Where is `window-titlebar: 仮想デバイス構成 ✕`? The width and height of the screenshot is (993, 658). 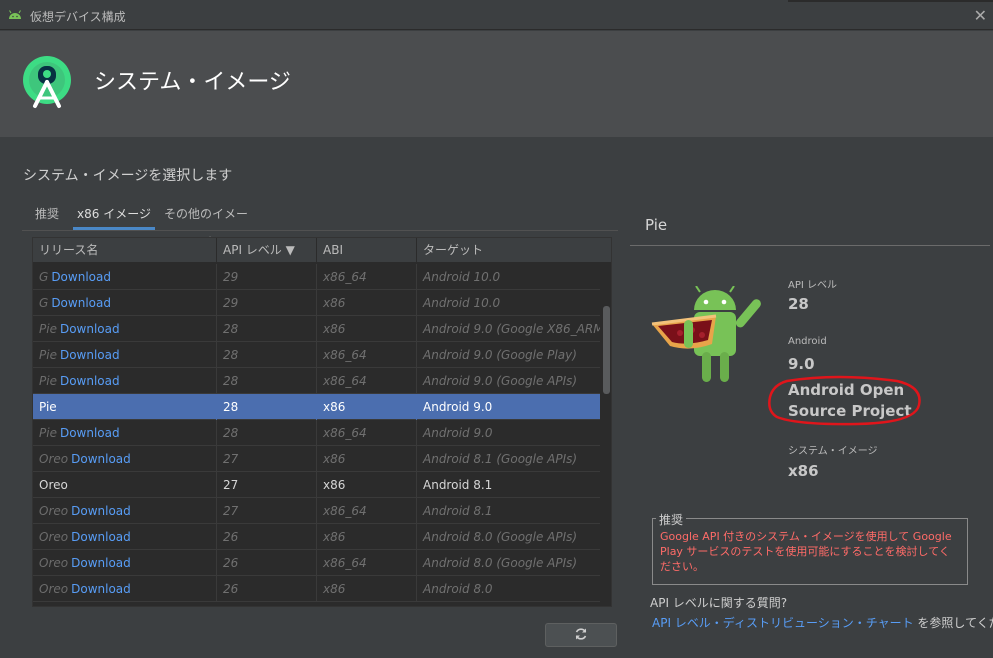 window-titlebar: 仮想デバイス構成 ✕ is located at coordinates (496, 15).